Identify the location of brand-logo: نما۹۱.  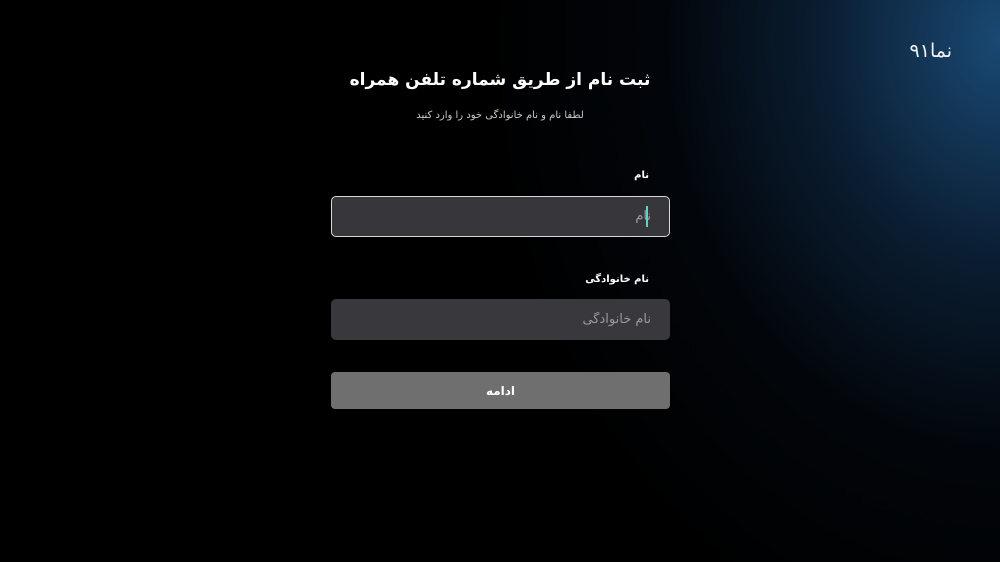
(930, 51).